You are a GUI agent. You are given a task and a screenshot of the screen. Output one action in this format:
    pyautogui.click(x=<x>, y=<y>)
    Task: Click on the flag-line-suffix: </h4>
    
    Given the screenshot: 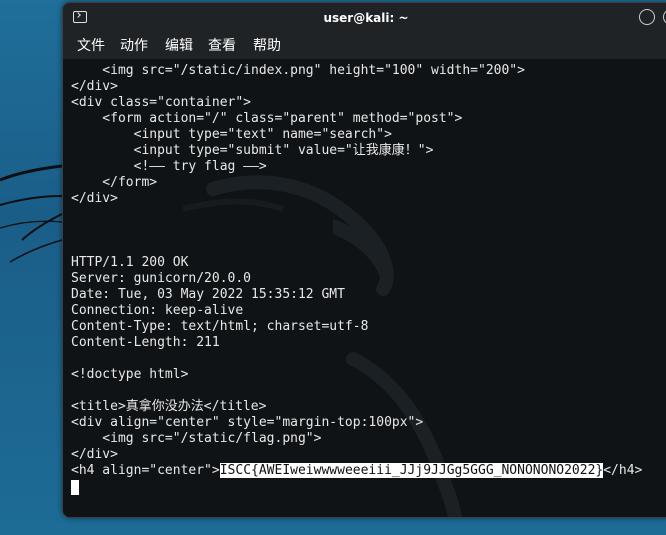 What is the action you would take?
    pyautogui.click(x=623, y=470)
    